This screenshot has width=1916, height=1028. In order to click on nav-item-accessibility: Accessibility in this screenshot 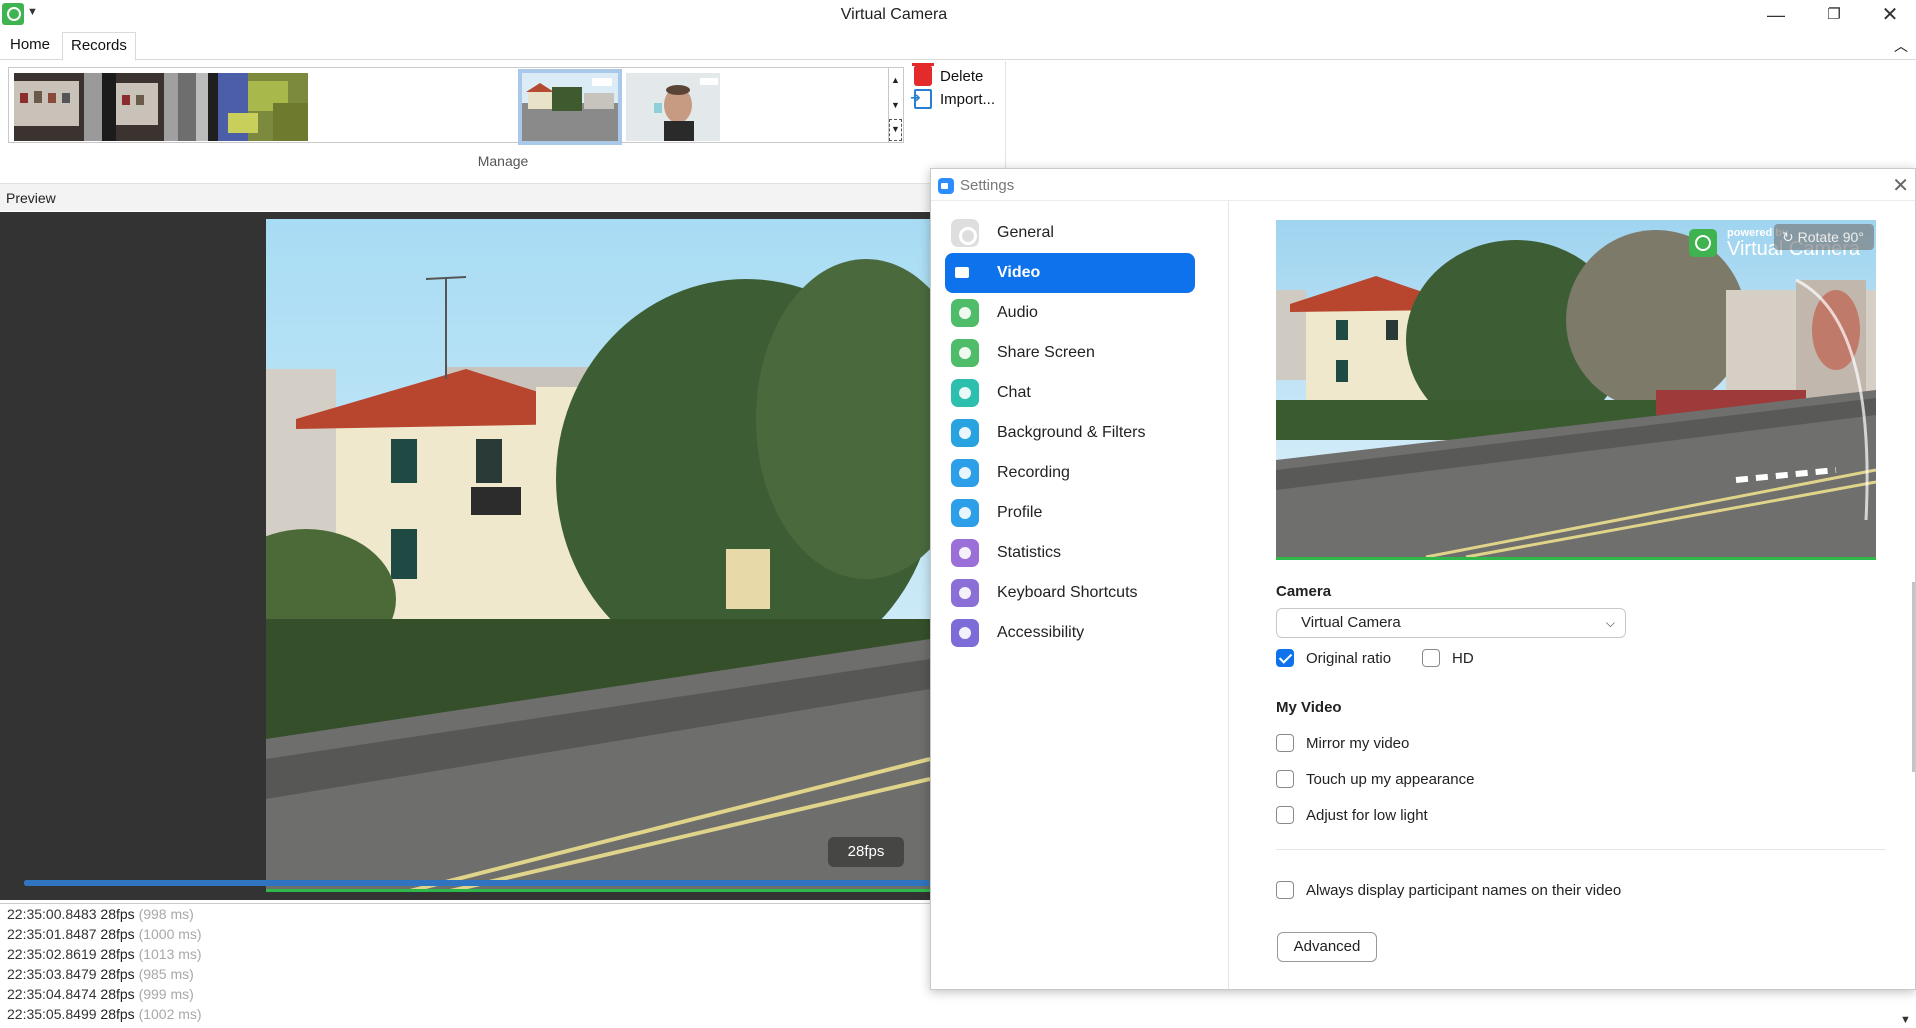, I will do `click(1070, 633)`.